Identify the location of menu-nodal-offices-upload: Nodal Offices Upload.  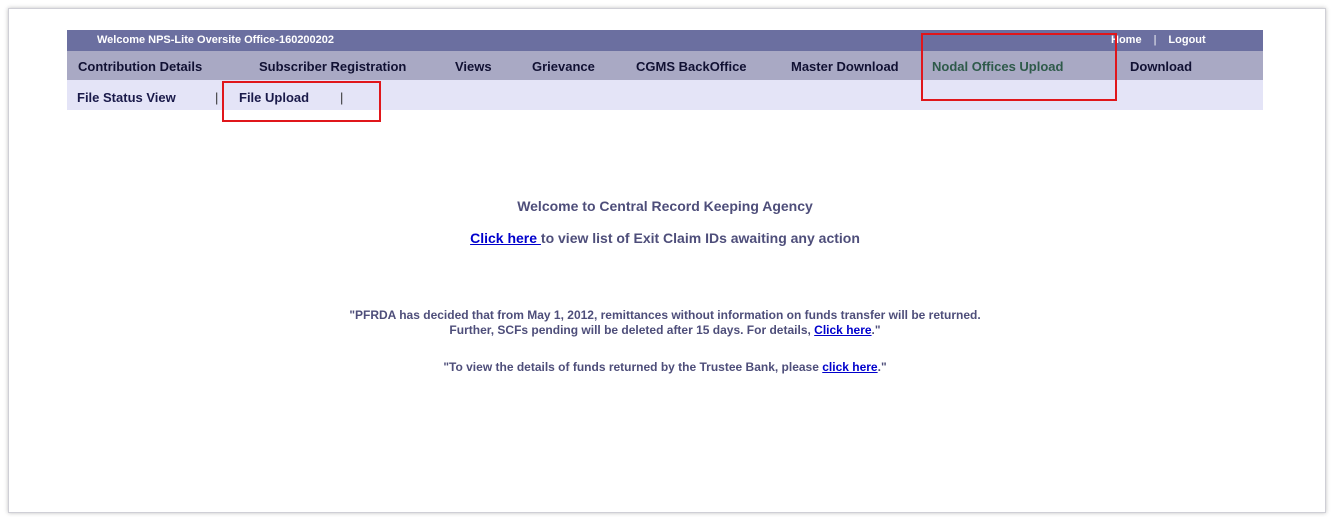
(997, 66).